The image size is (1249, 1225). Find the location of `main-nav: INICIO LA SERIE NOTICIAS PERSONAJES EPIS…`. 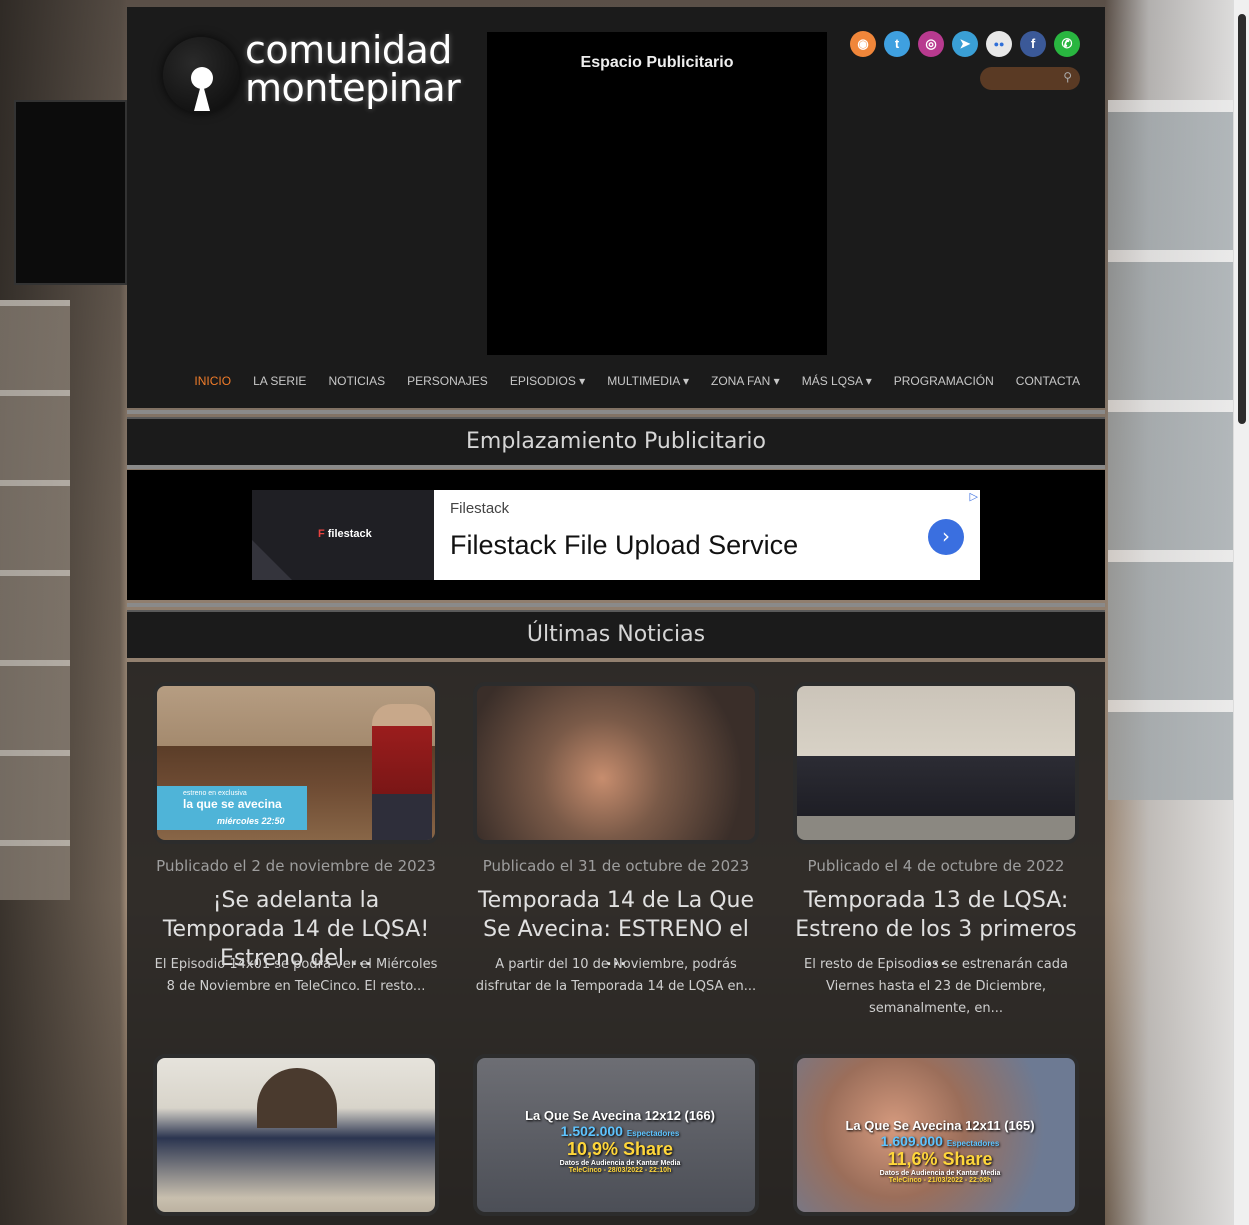

main-nav: INICIO LA SERIE NOTICIAS PERSONAJES EPIS… is located at coordinates (626, 384).